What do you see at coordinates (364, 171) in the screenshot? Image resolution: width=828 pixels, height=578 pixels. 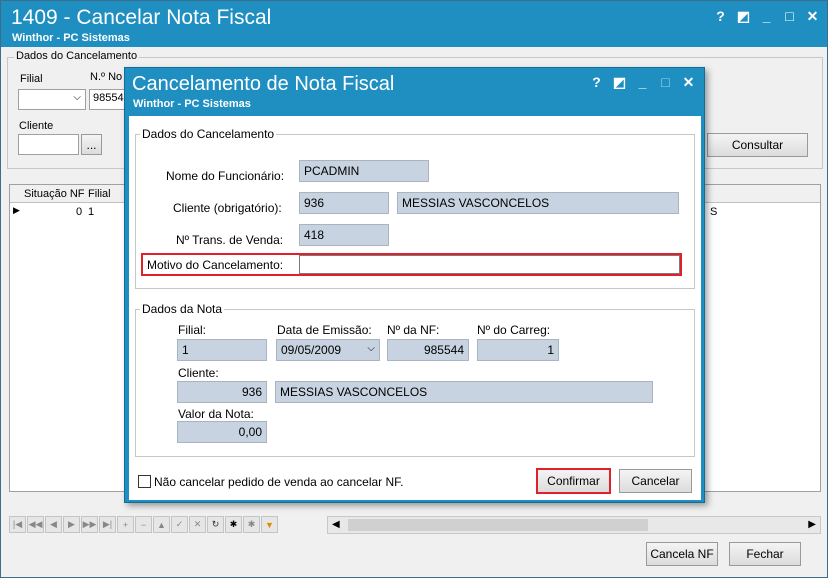 I see `funcionario-field: PCADMIN` at bounding box center [364, 171].